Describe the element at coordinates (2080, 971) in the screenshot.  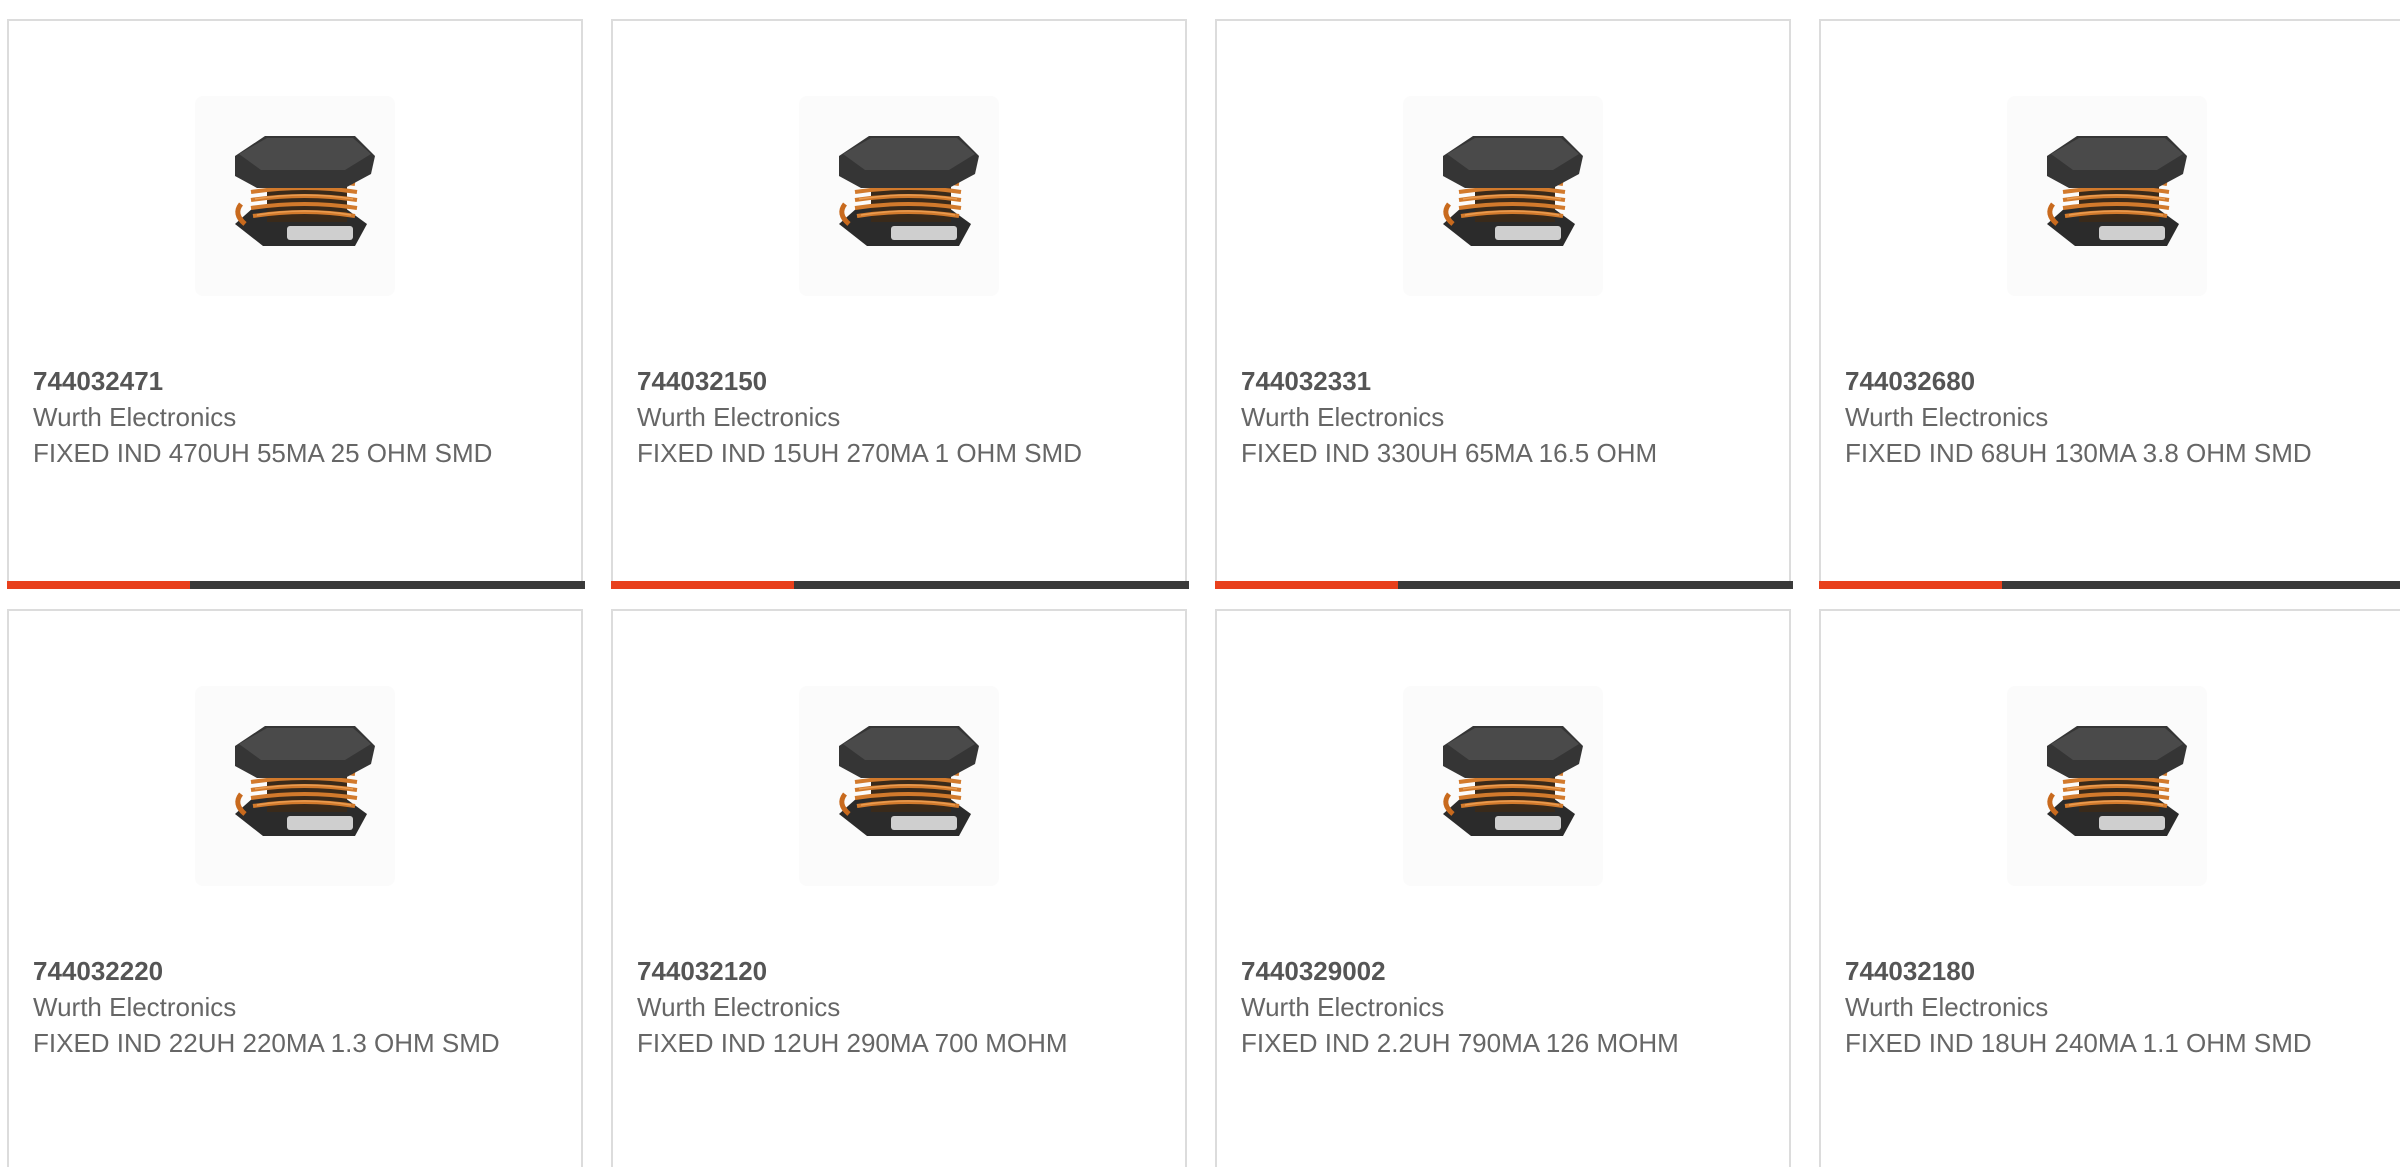
I see `part-number: 744032180` at that location.